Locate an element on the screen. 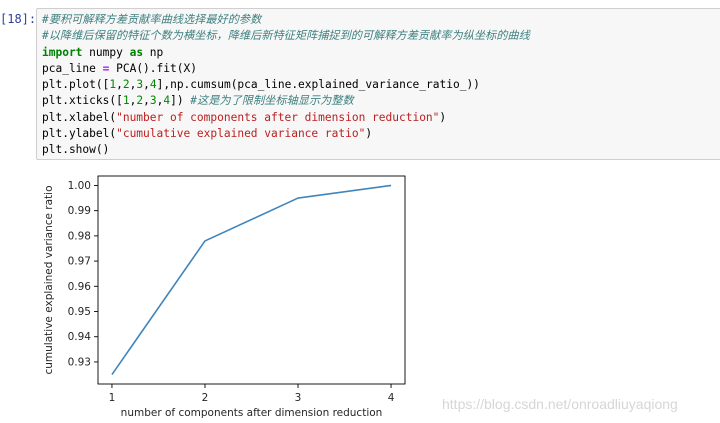 The height and width of the screenshot is (423, 720). code-token: as is located at coordinates (136, 52).